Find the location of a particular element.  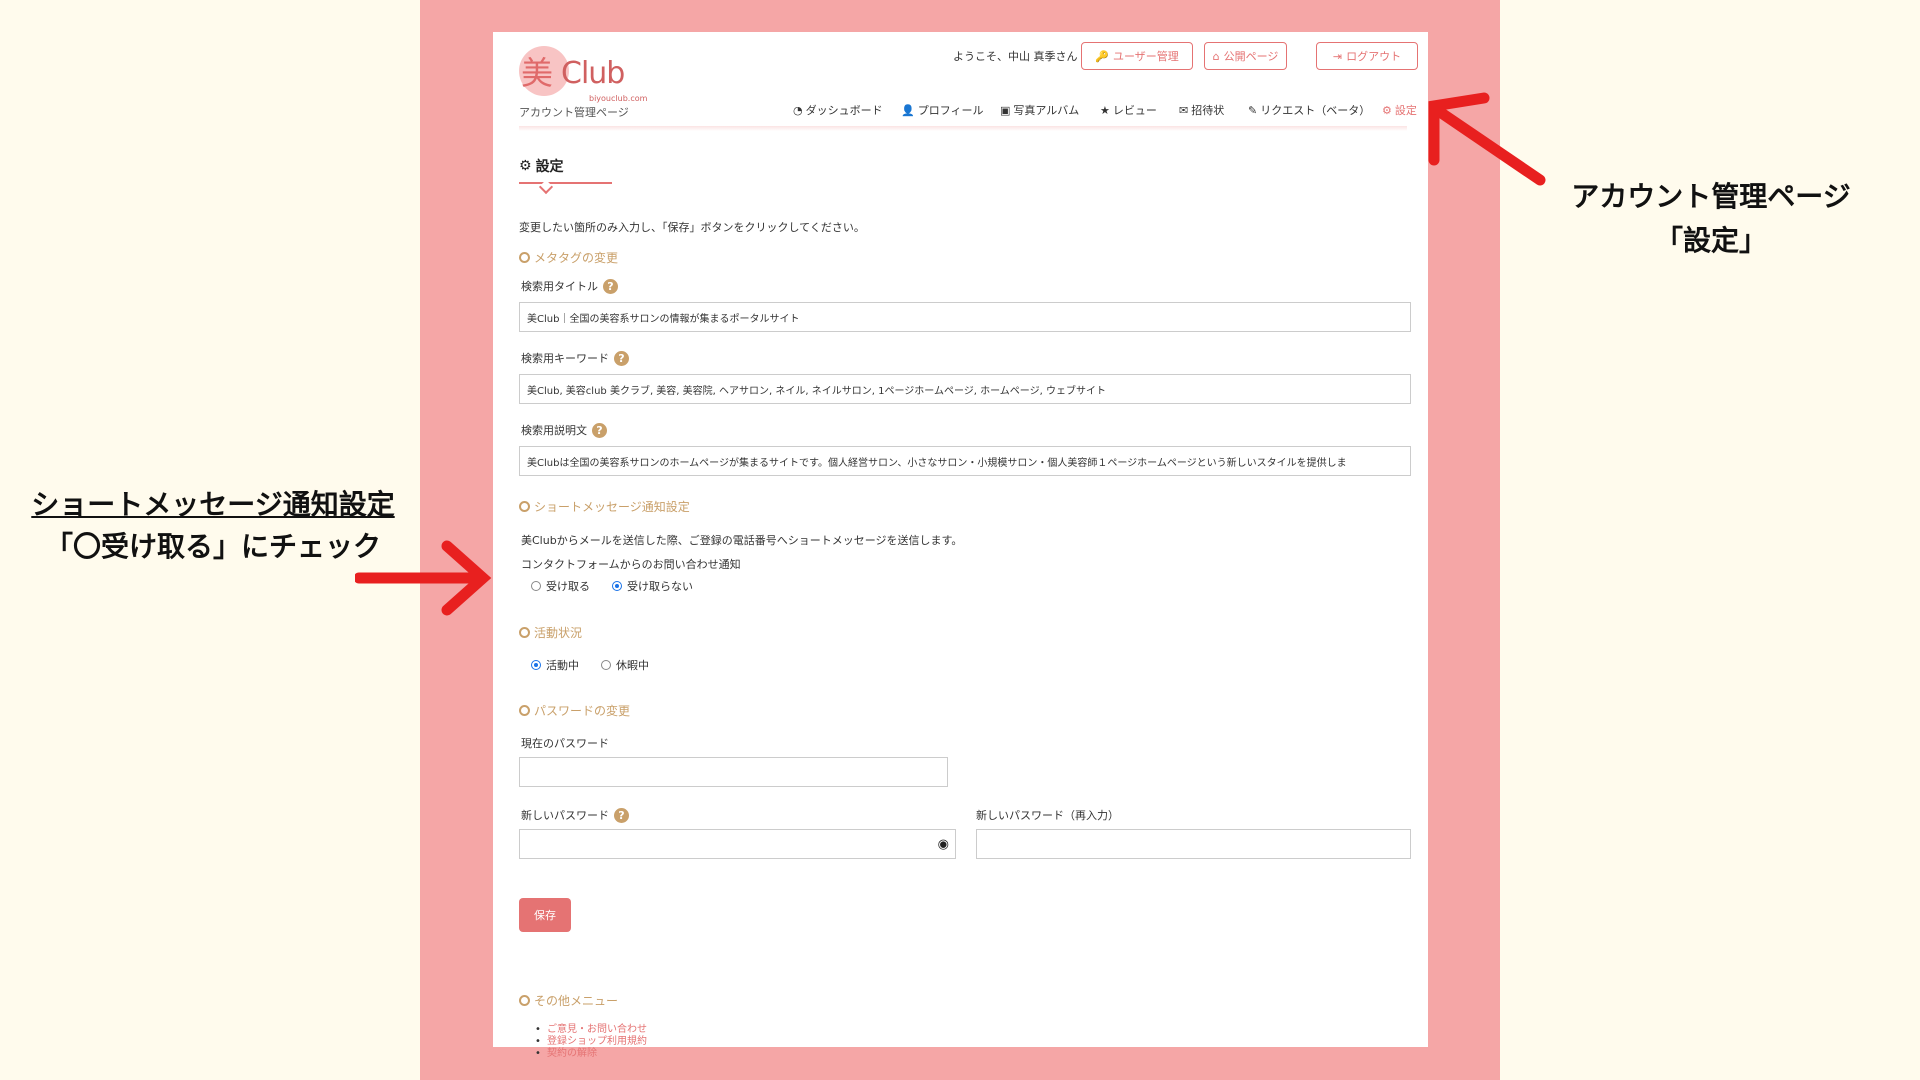

sms-group-heading: ショートメッセージ通知設定 is located at coordinates (604, 506).